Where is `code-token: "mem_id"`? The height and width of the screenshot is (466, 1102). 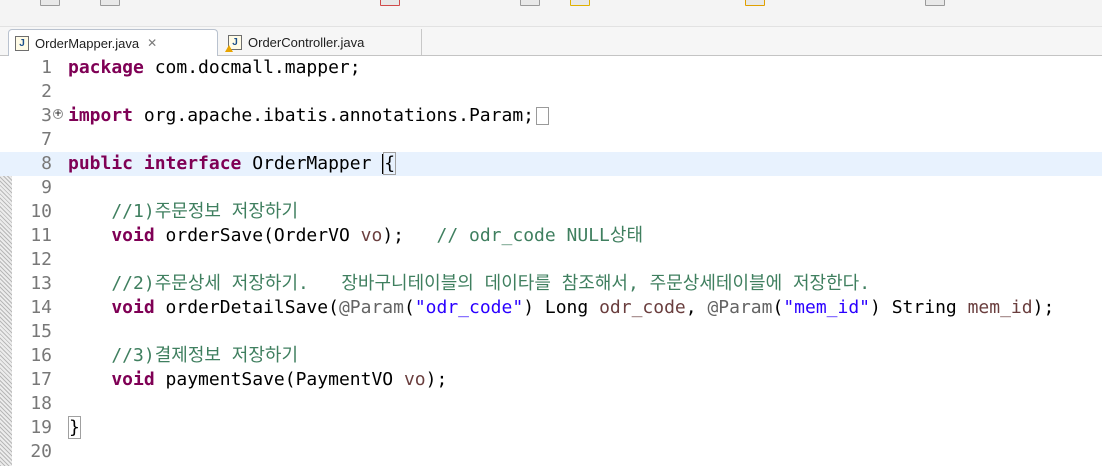 code-token: "mem_id" is located at coordinates (827, 307).